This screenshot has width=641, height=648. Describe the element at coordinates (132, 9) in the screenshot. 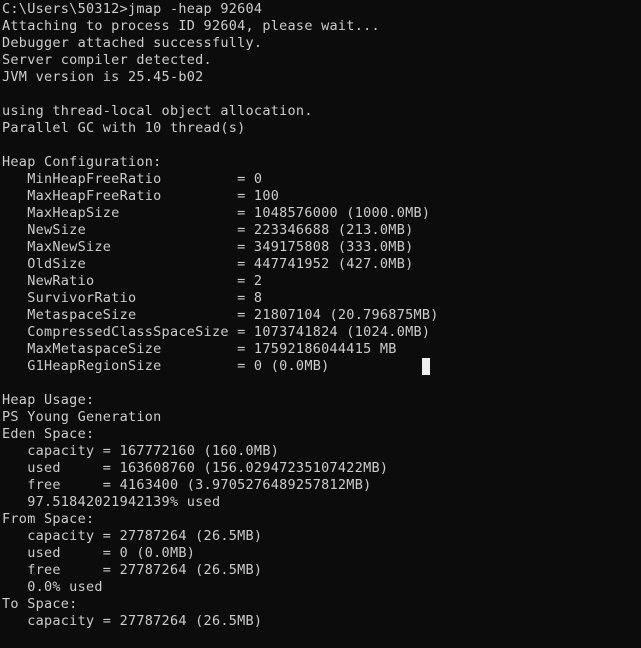

I see `console-line: C:\Users\50312>jmap -heap 92604` at that location.